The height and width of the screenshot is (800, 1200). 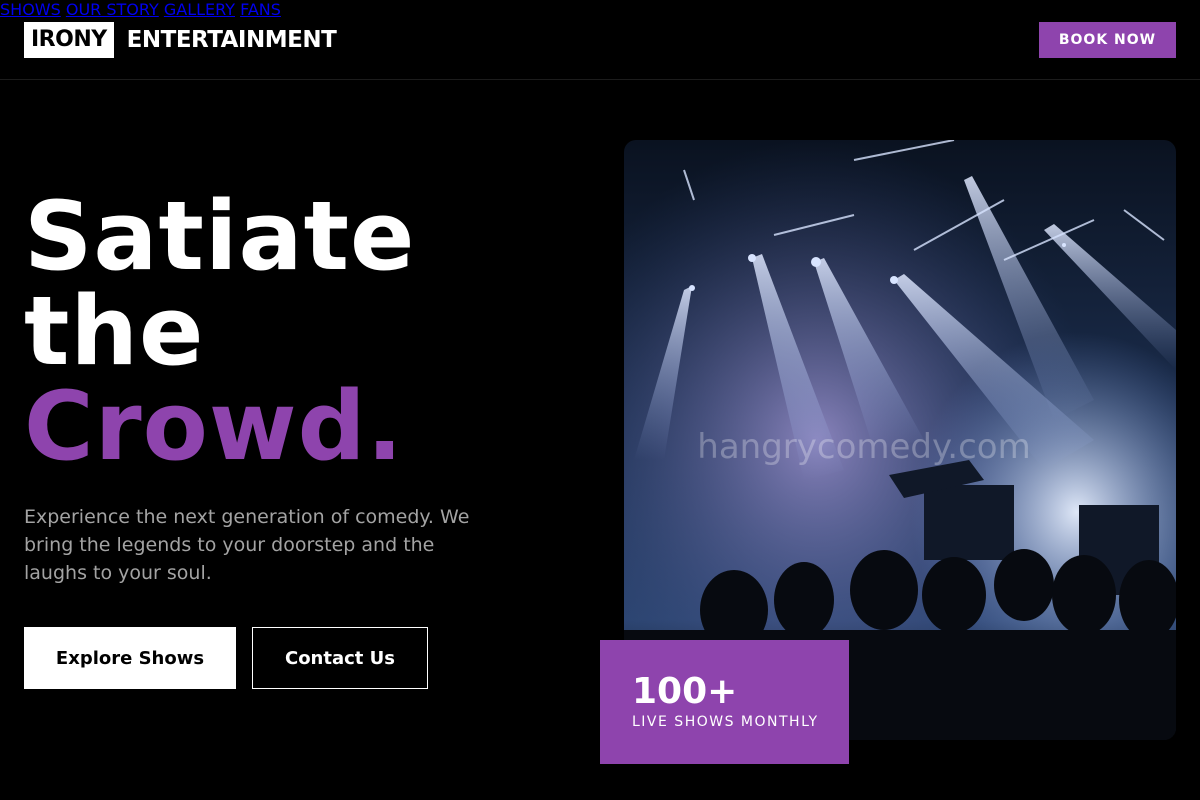 What do you see at coordinates (725, 722) in the screenshot?
I see `stat-label: LIVE SHOWS MONTHLY` at bounding box center [725, 722].